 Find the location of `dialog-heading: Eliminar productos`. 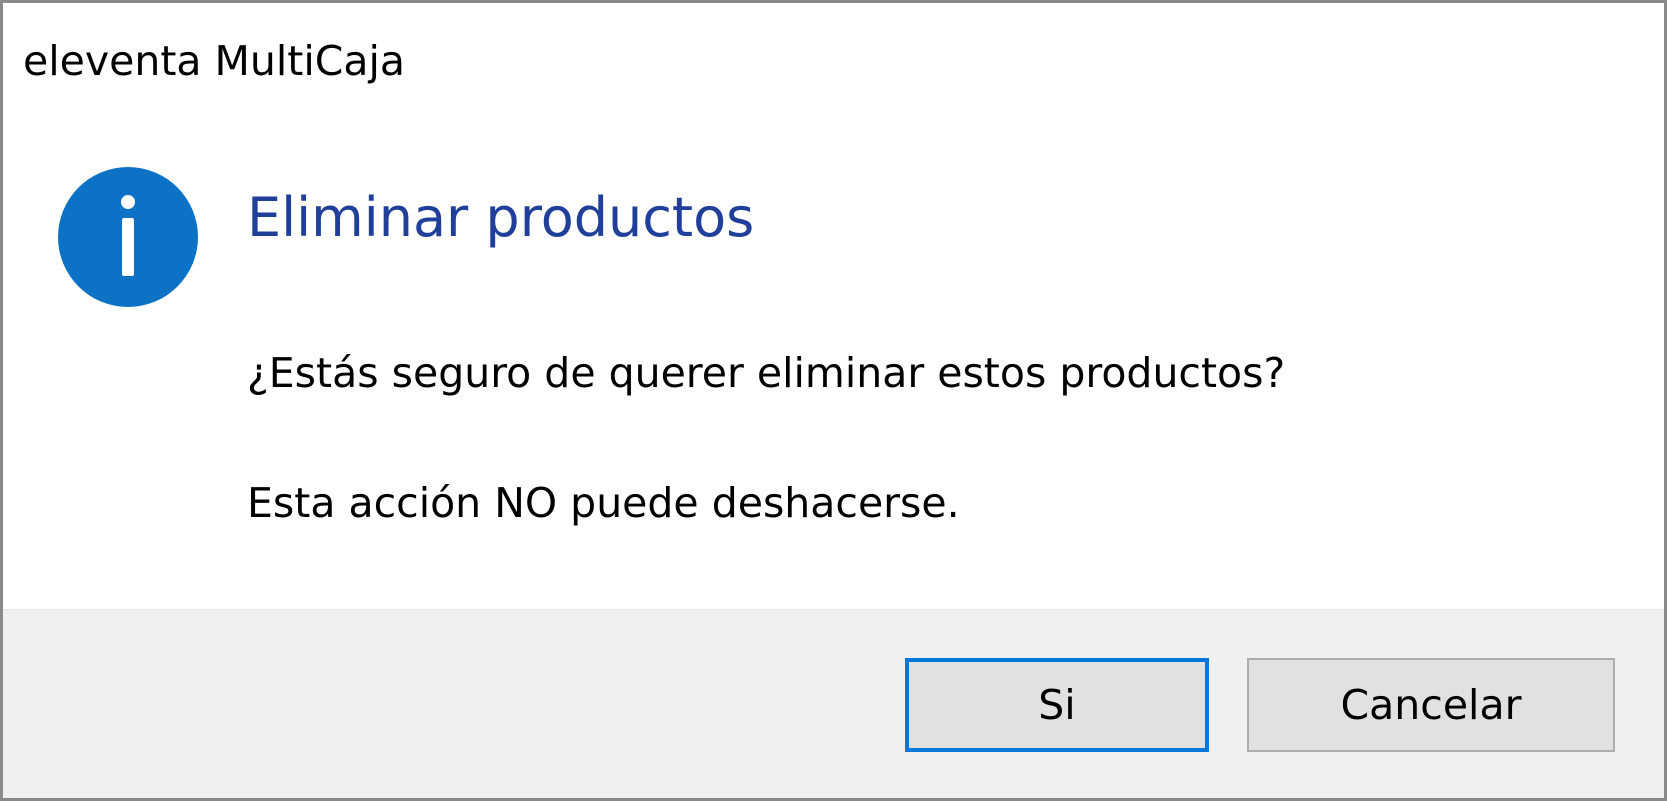

dialog-heading: Eliminar productos is located at coordinates (501, 217).